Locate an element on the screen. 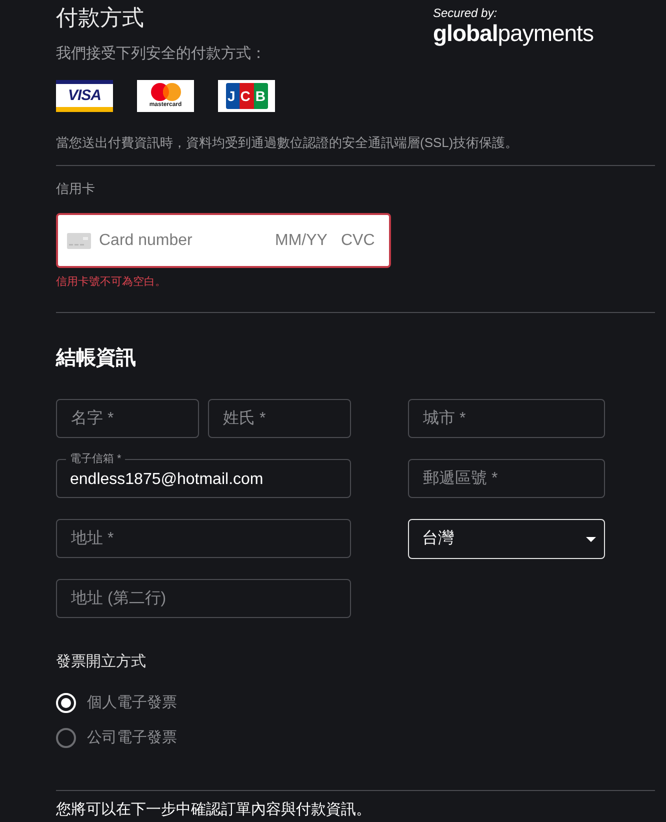 Image resolution: width=666 pixels, height=822 pixels. logo-text: VISA is located at coordinates (84, 96).